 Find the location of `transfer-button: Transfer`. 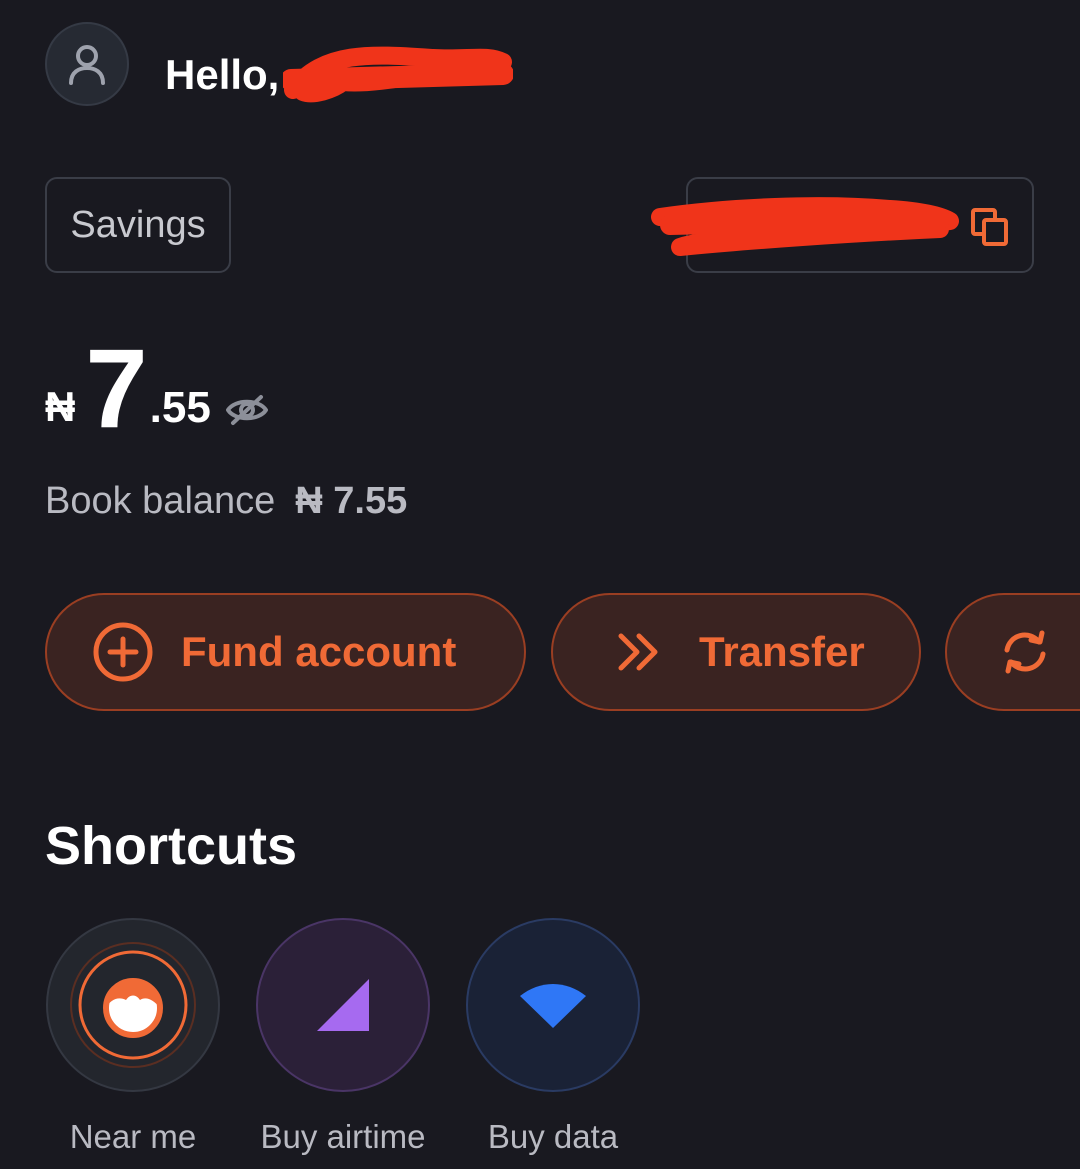

transfer-button: Transfer is located at coordinates (736, 652).